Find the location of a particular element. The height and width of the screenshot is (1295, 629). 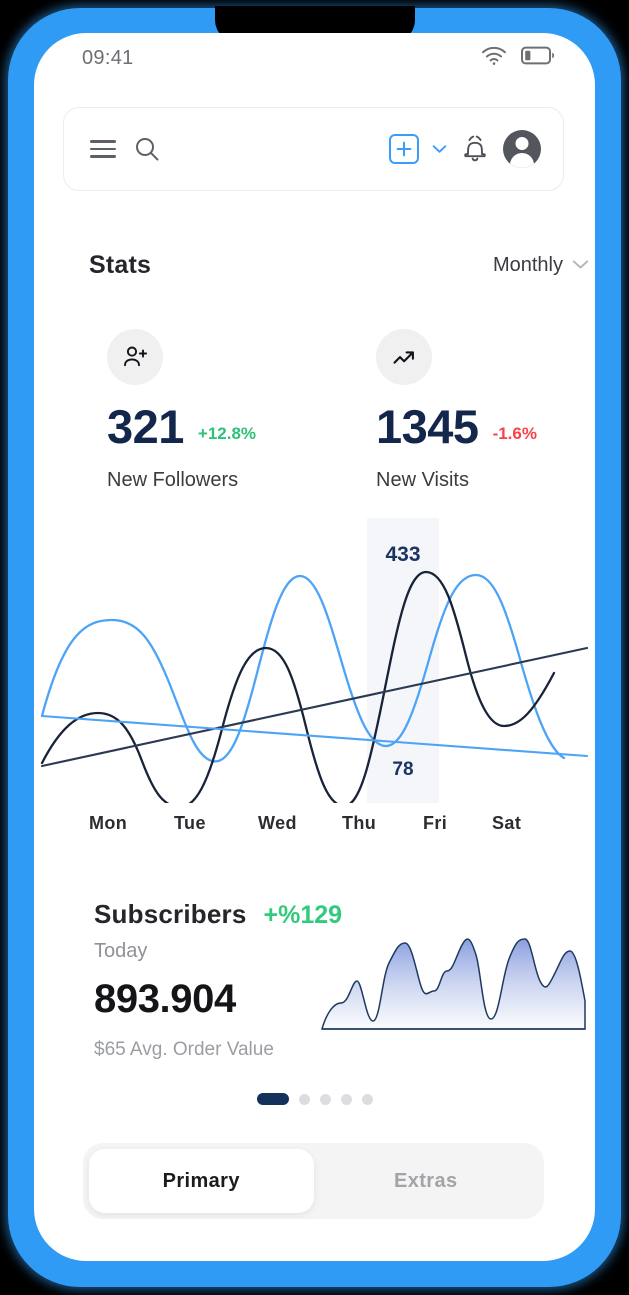

chart-x-label: Fri is located at coordinates (435, 823).